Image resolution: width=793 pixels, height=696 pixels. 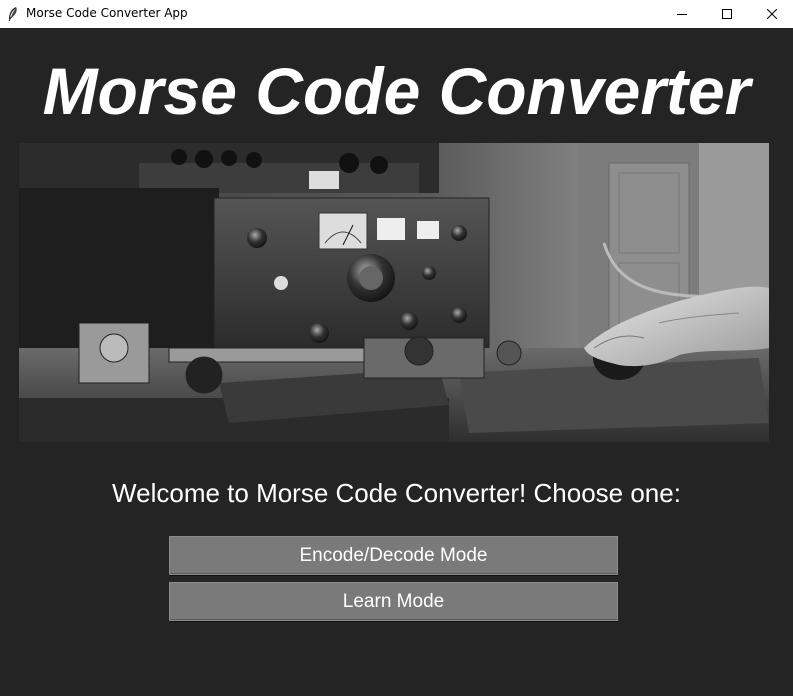 I want to click on window-title: Morse Code Converter App, so click(x=107, y=13).